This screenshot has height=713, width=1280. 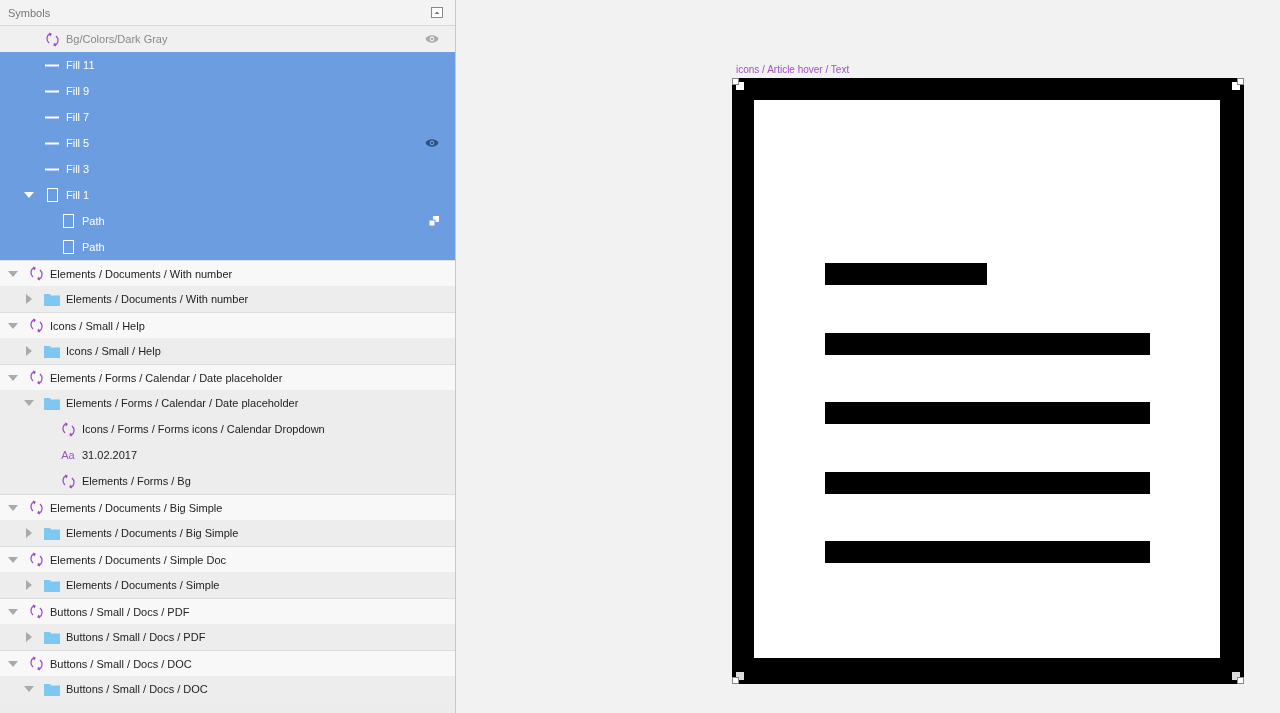 I want to click on layer-name: Fill 7, so click(x=78, y=117).